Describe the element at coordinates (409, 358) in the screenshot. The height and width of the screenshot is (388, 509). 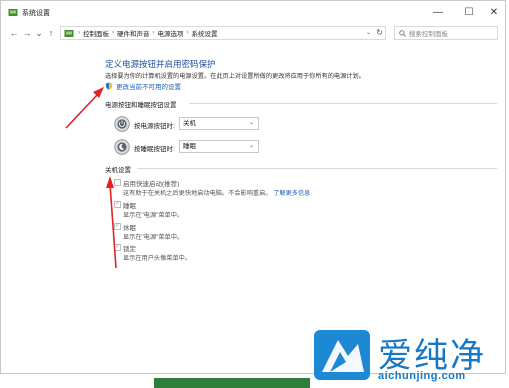
I see `site-watermark: 爱纯净 aichunjing.com` at that location.